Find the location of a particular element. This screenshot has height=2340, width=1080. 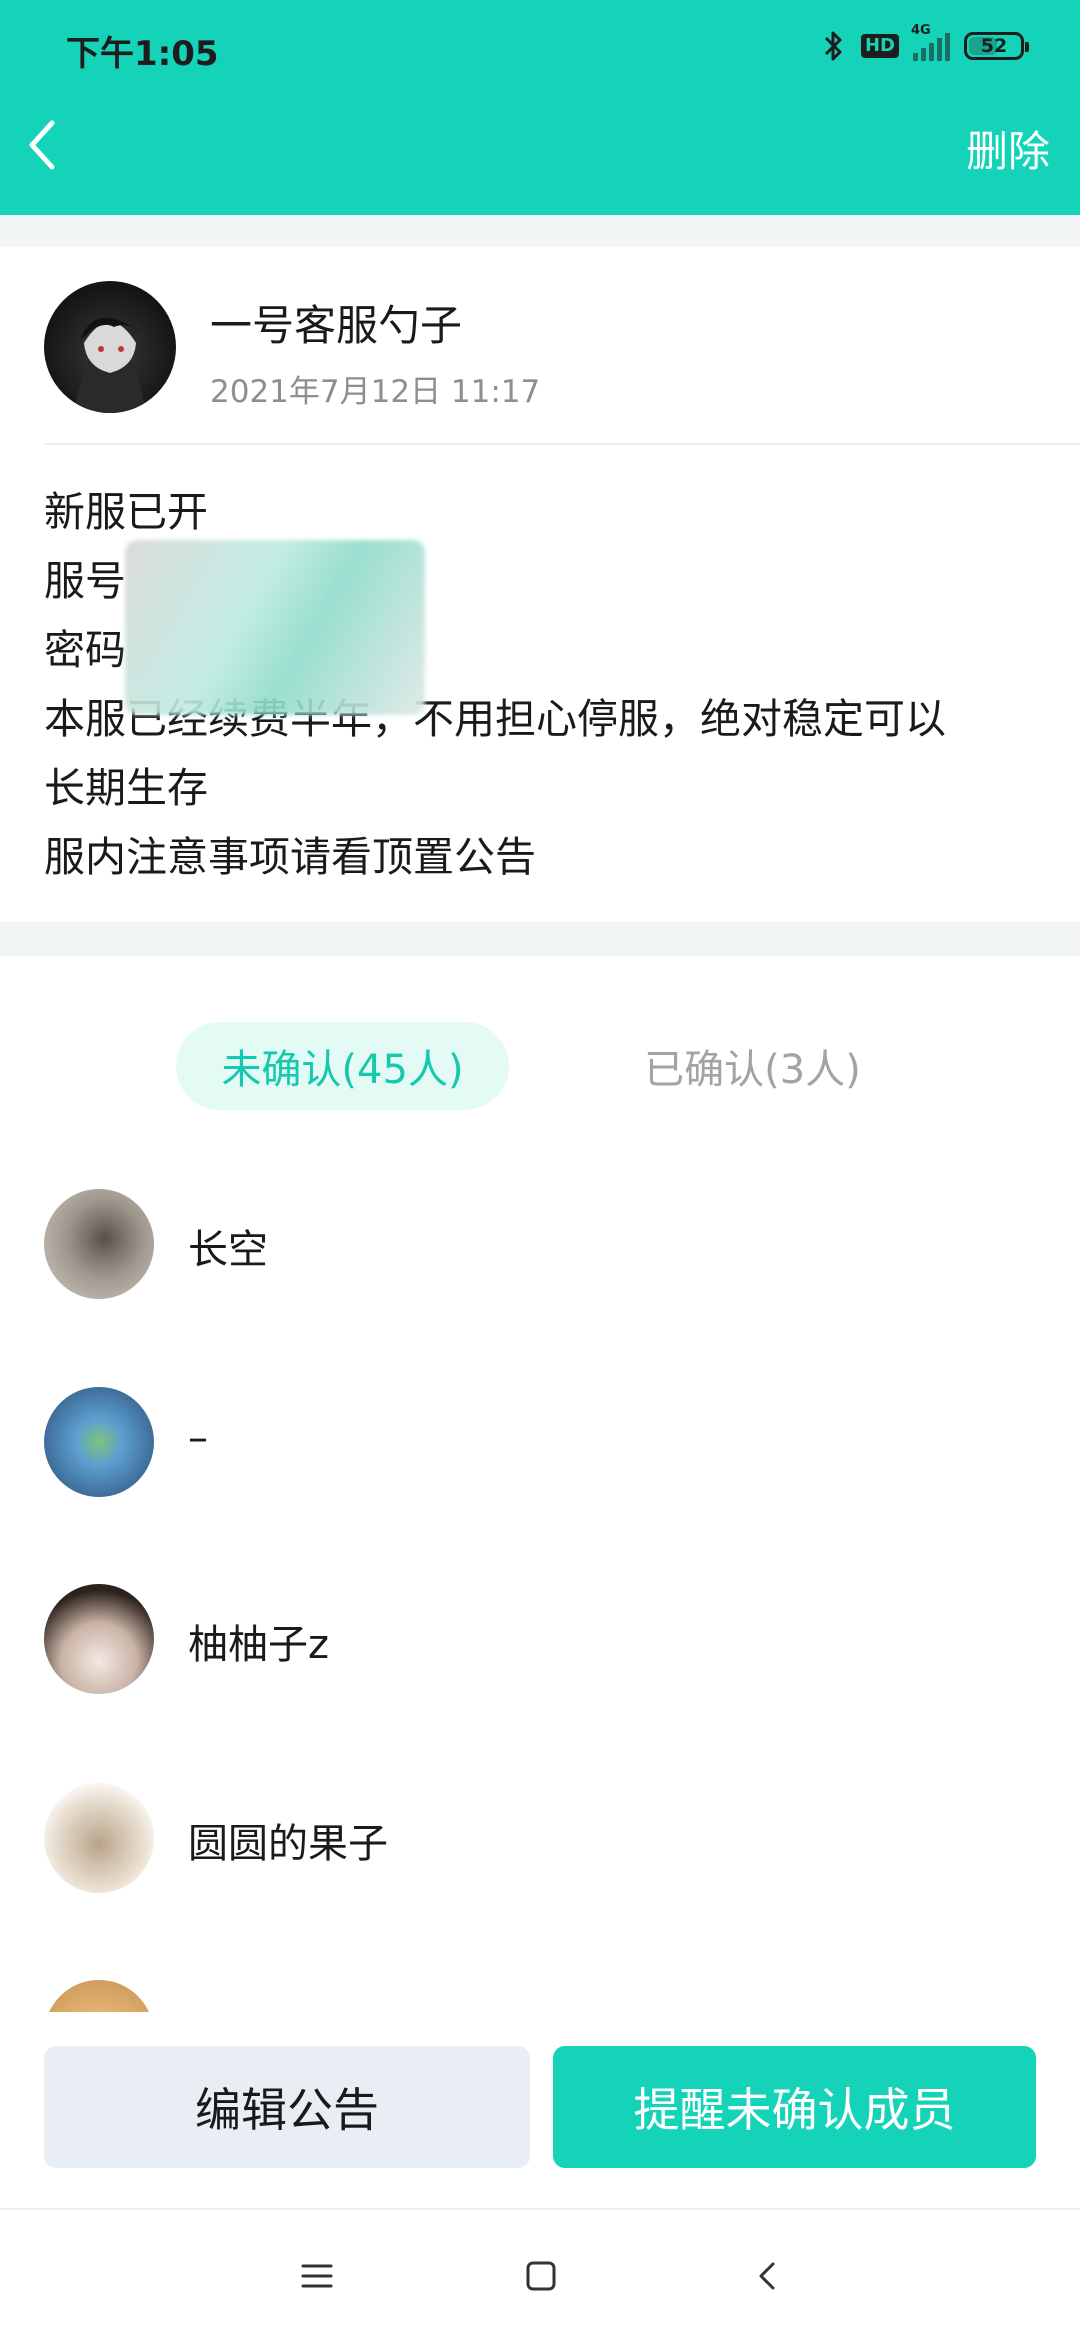

battery-level: 52 is located at coordinates (994, 46).